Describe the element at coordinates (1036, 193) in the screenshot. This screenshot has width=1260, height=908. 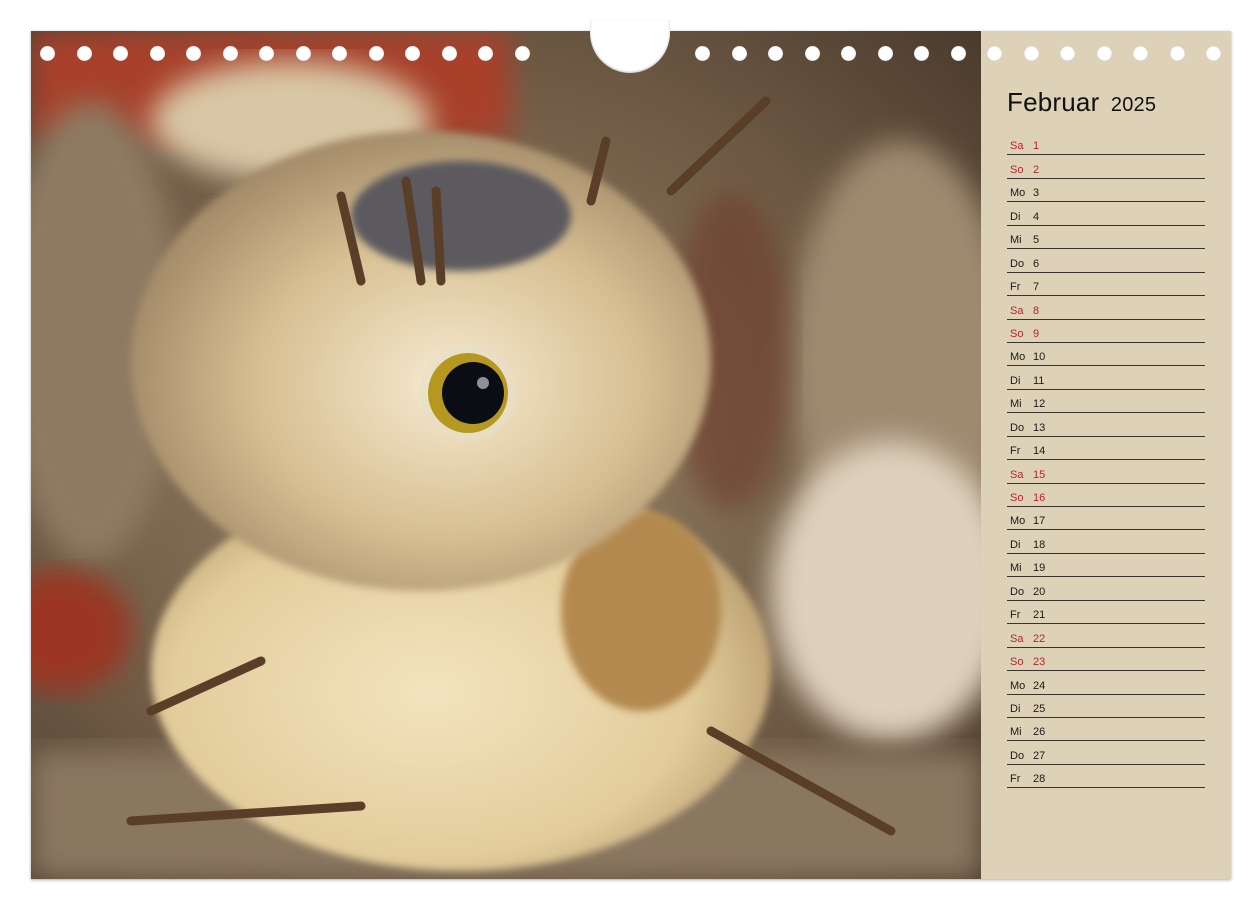
I see `day-number: 3` at that location.